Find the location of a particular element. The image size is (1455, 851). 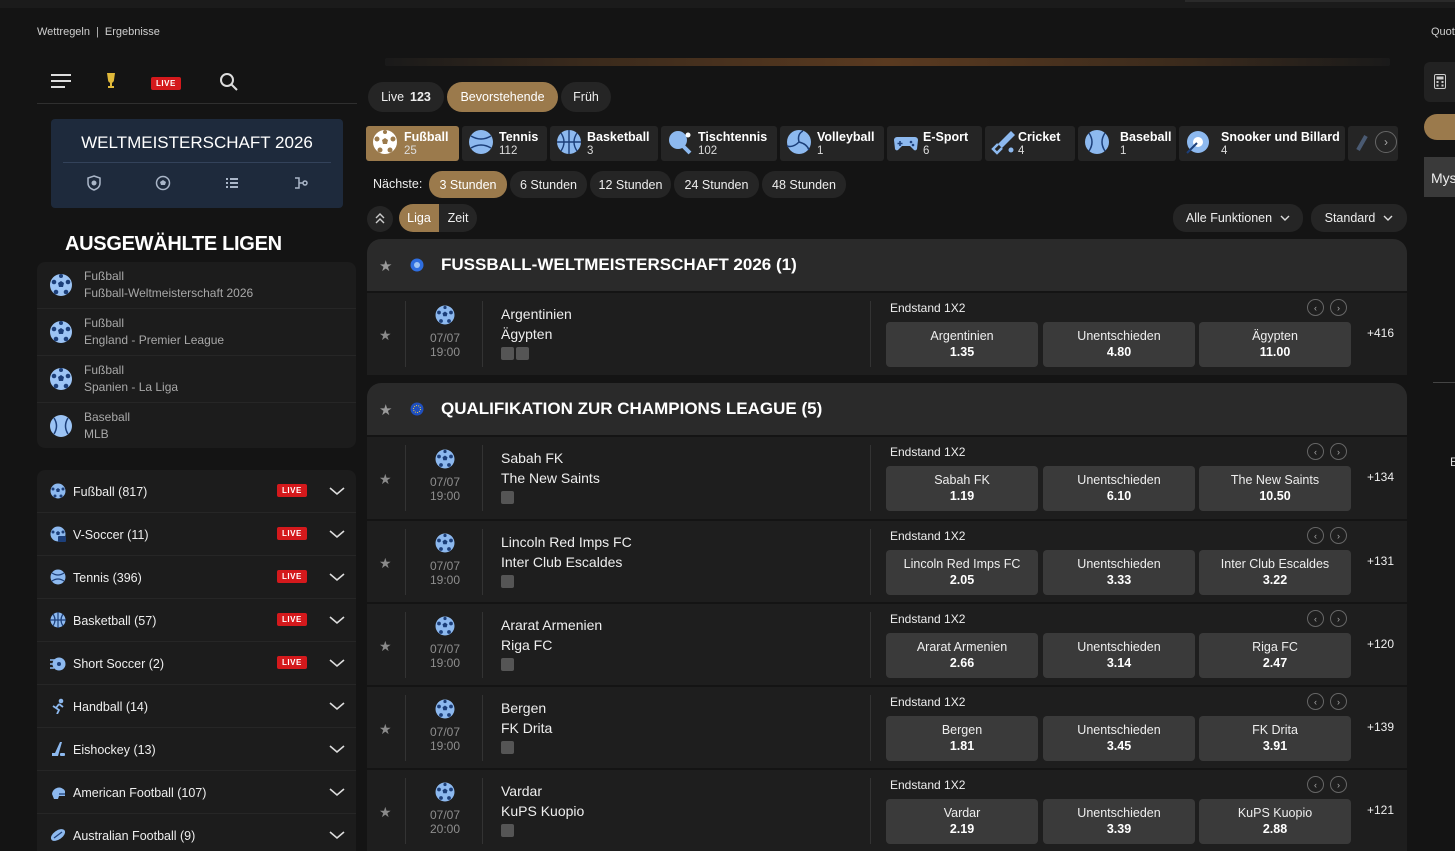

league-item-wm-2026: Fußball Fußball-Weltmeisterschaft 2026 is located at coordinates (196, 285).